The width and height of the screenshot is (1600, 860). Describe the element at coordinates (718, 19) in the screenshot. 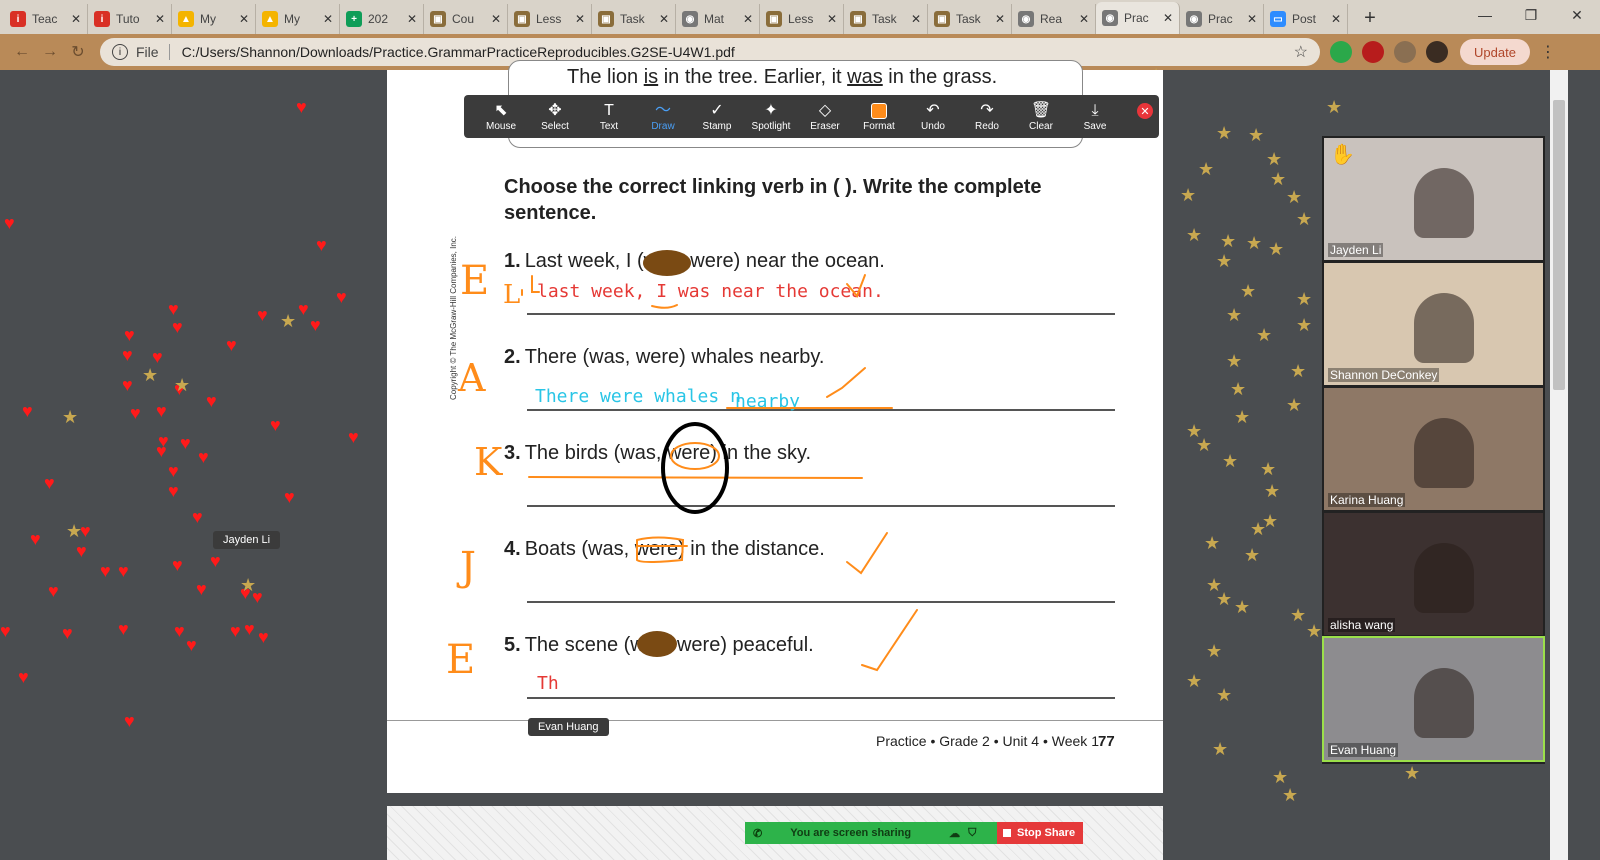

I see `browser-tab: ◉ Mat ✕` at that location.